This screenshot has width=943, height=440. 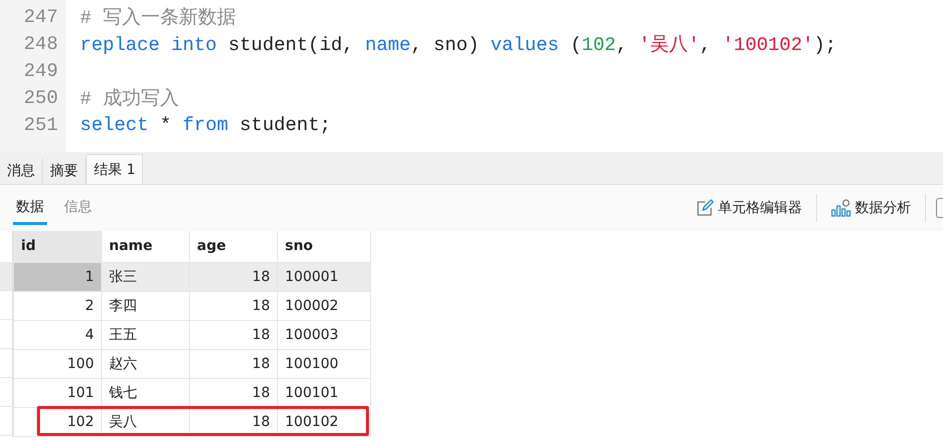 I want to click on table-row: 1 张三 18 100001, so click(x=192, y=276).